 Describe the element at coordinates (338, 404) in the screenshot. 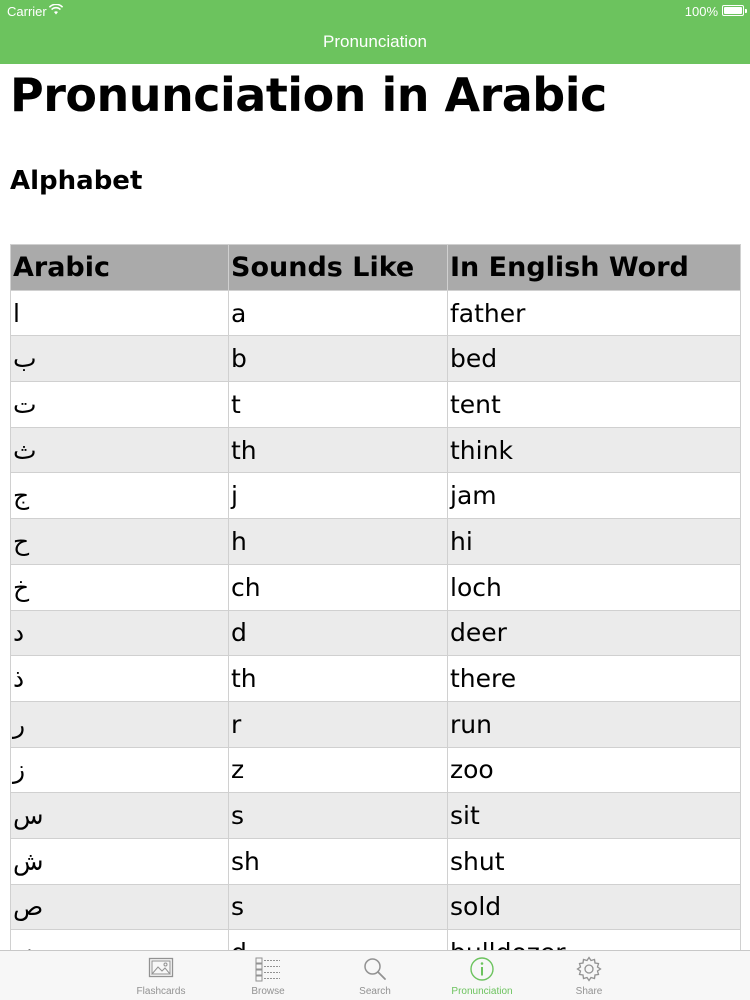

I see `sound-cell: t` at that location.